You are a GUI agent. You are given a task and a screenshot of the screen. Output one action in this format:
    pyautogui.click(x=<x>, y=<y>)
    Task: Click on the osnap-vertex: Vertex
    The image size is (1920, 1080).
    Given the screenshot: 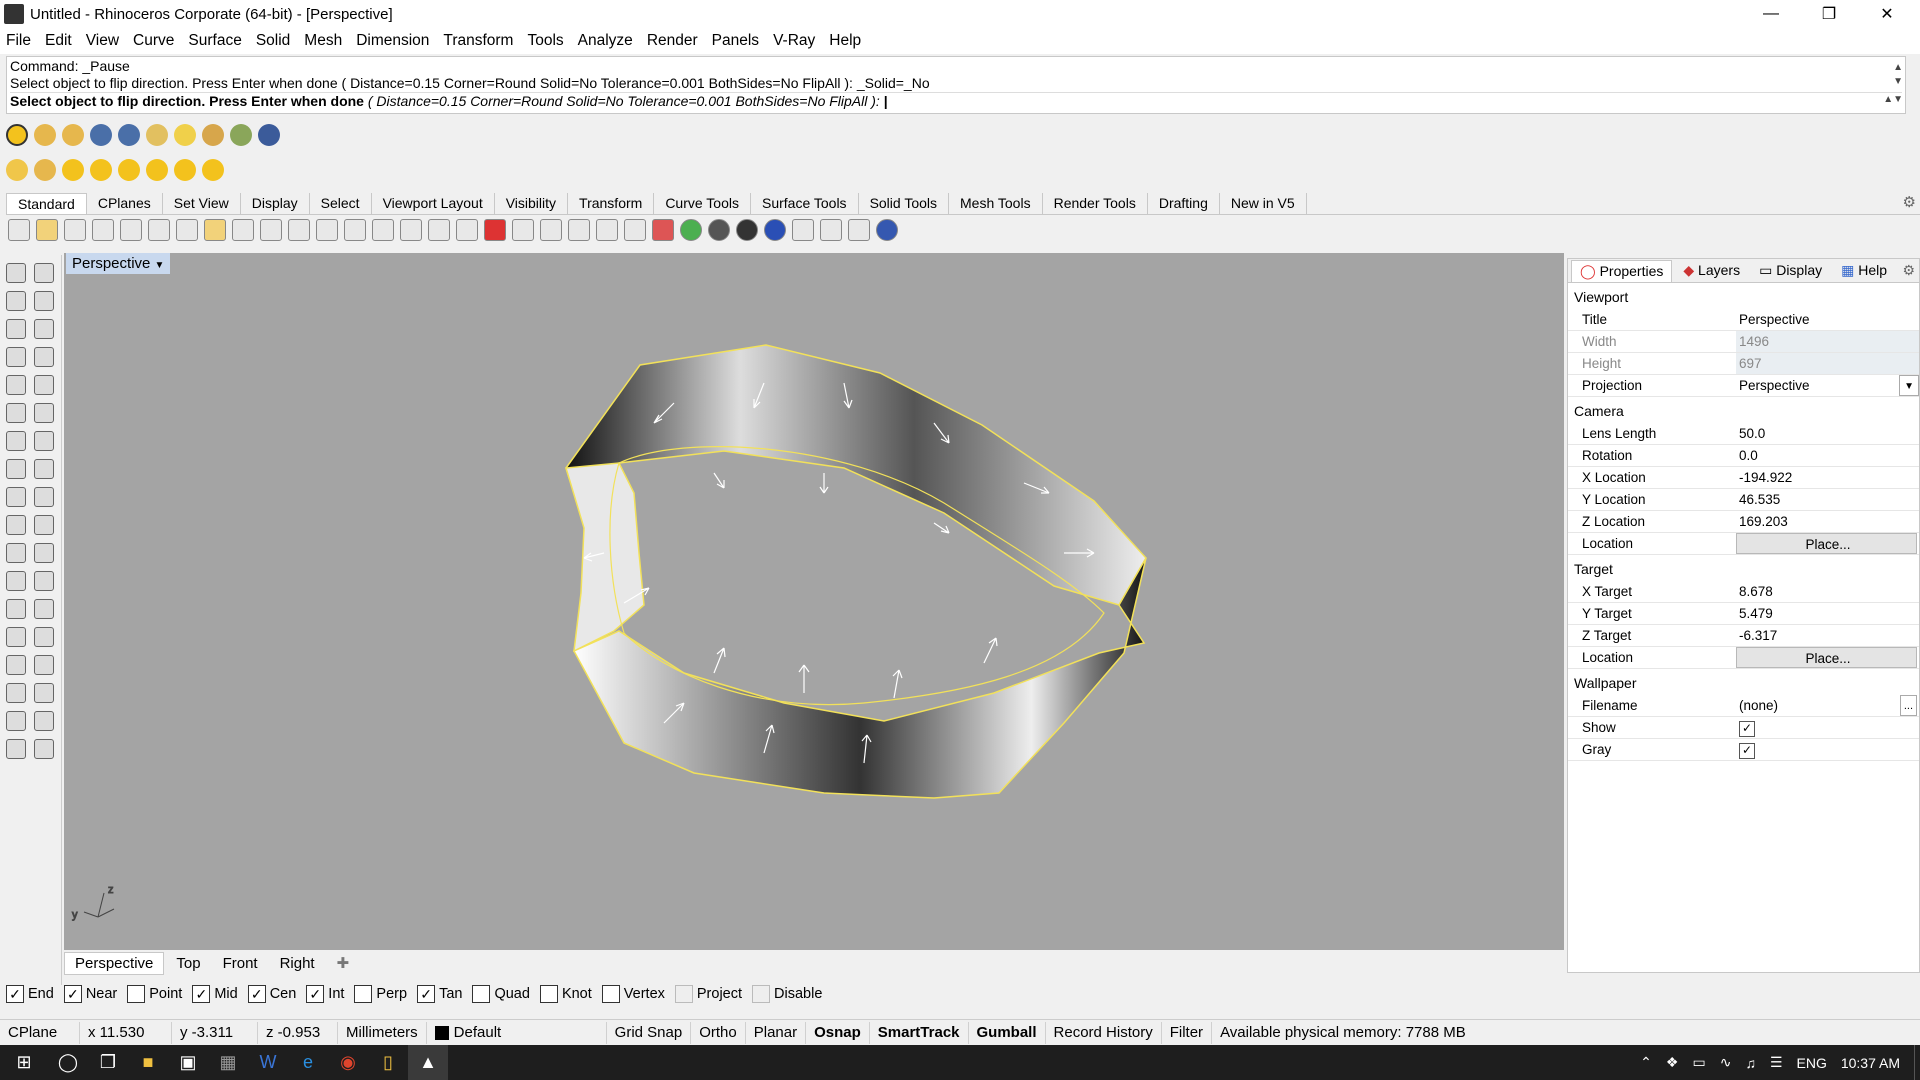 What is the action you would take?
    pyautogui.click(x=633, y=994)
    